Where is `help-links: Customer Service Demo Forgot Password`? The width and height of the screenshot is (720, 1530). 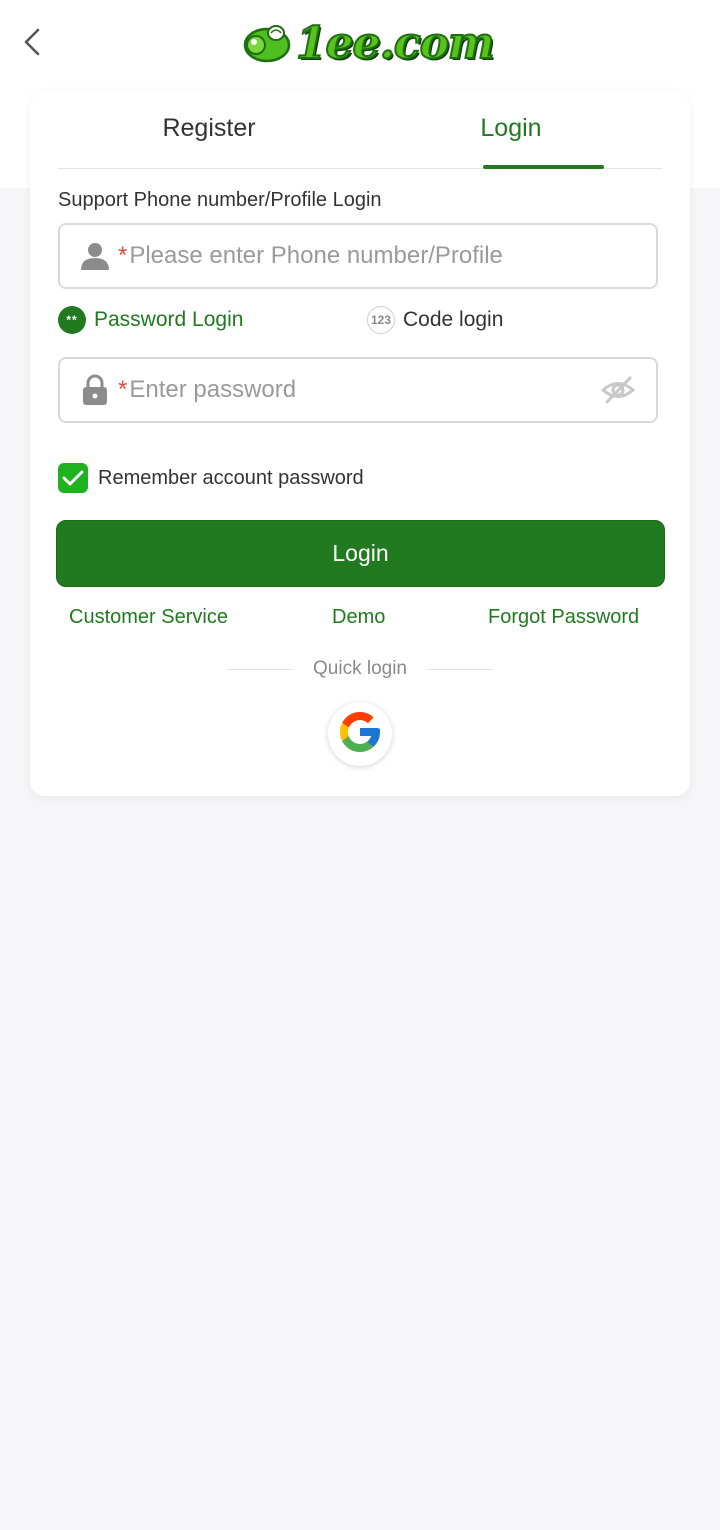 help-links: Customer Service Demo Forgot Password is located at coordinates (360, 621).